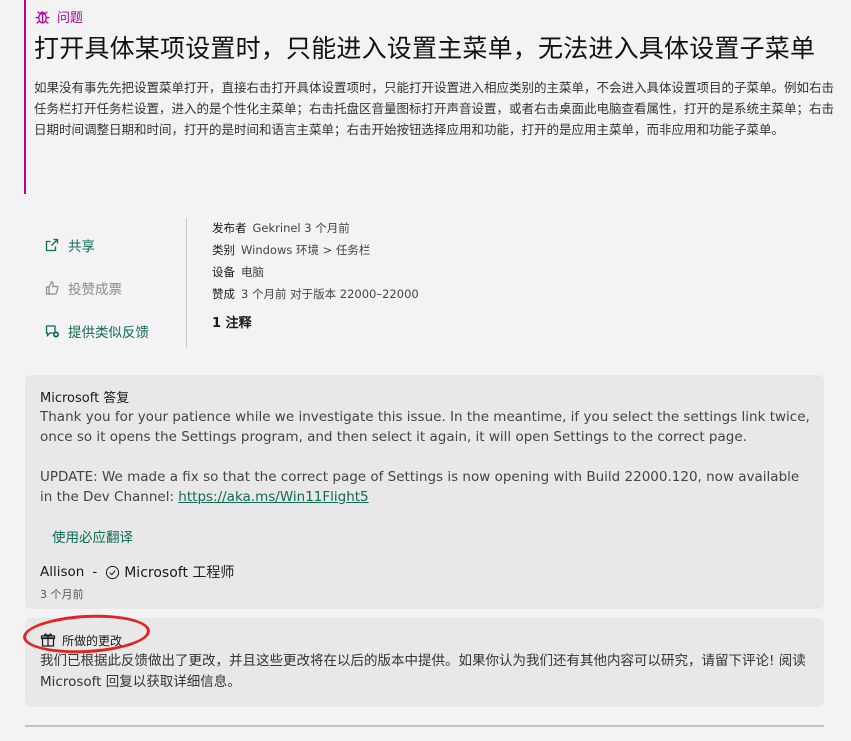  What do you see at coordinates (223, 272) in the screenshot?
I see `meta-device-key: 设备` at bounding box center [223, 272].